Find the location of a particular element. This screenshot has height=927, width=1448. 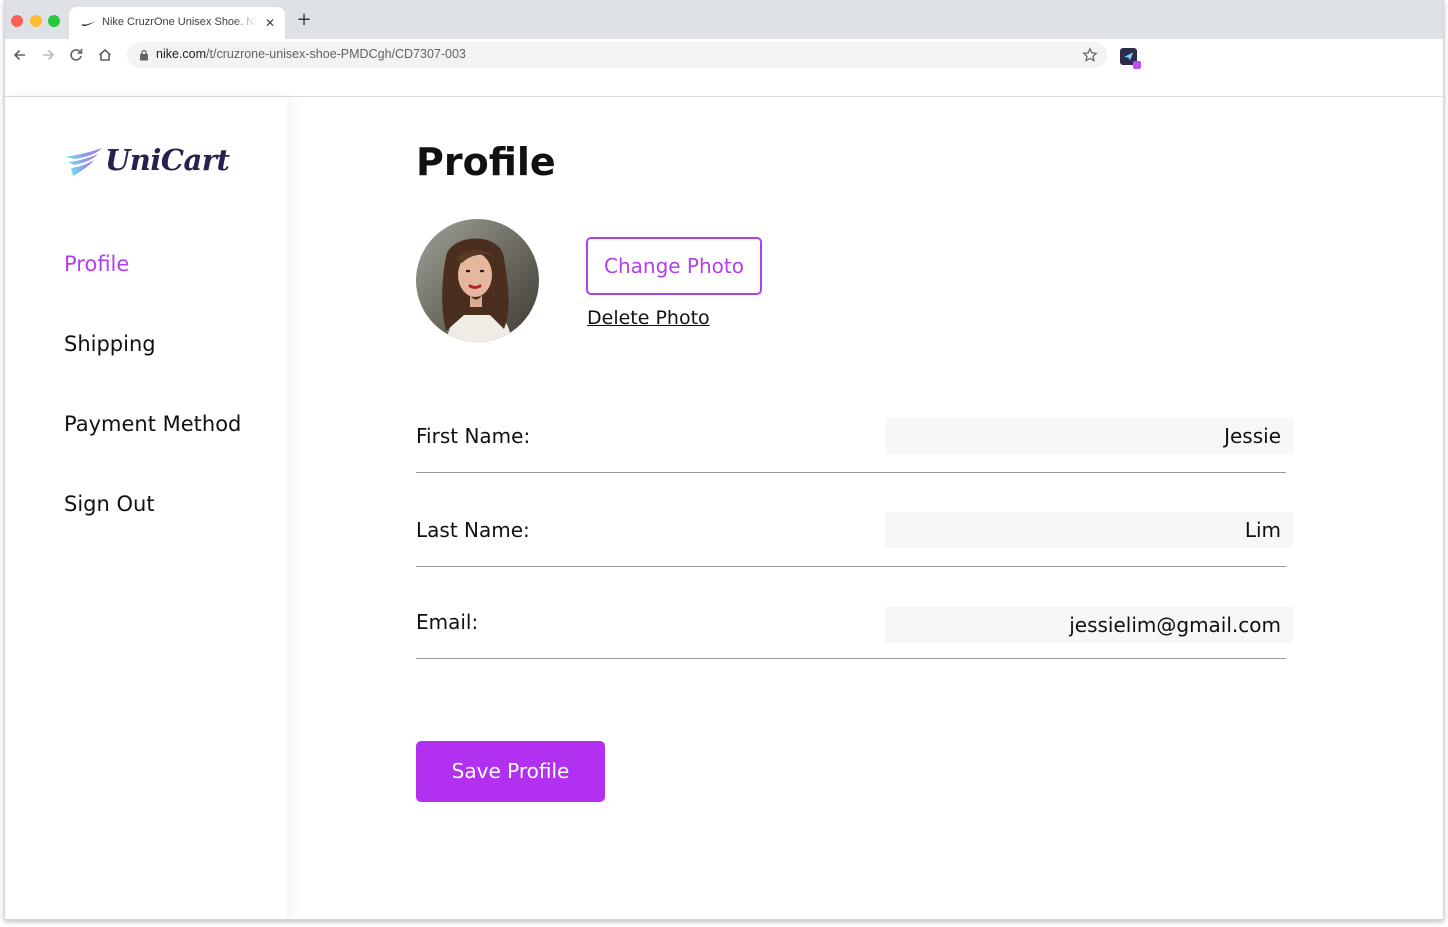

lock-icon is located at coordinates (144, 55).